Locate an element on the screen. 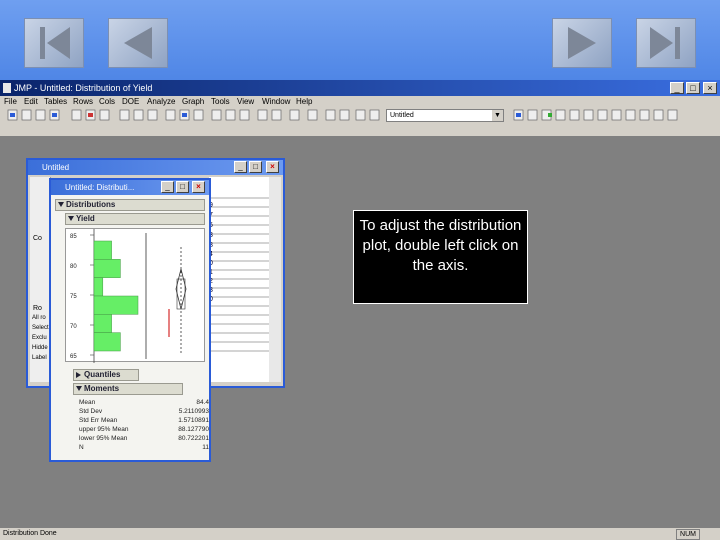 This screenshot has height=540, width=720. yield-header-label: Yield is located at coordinates (85, 218).